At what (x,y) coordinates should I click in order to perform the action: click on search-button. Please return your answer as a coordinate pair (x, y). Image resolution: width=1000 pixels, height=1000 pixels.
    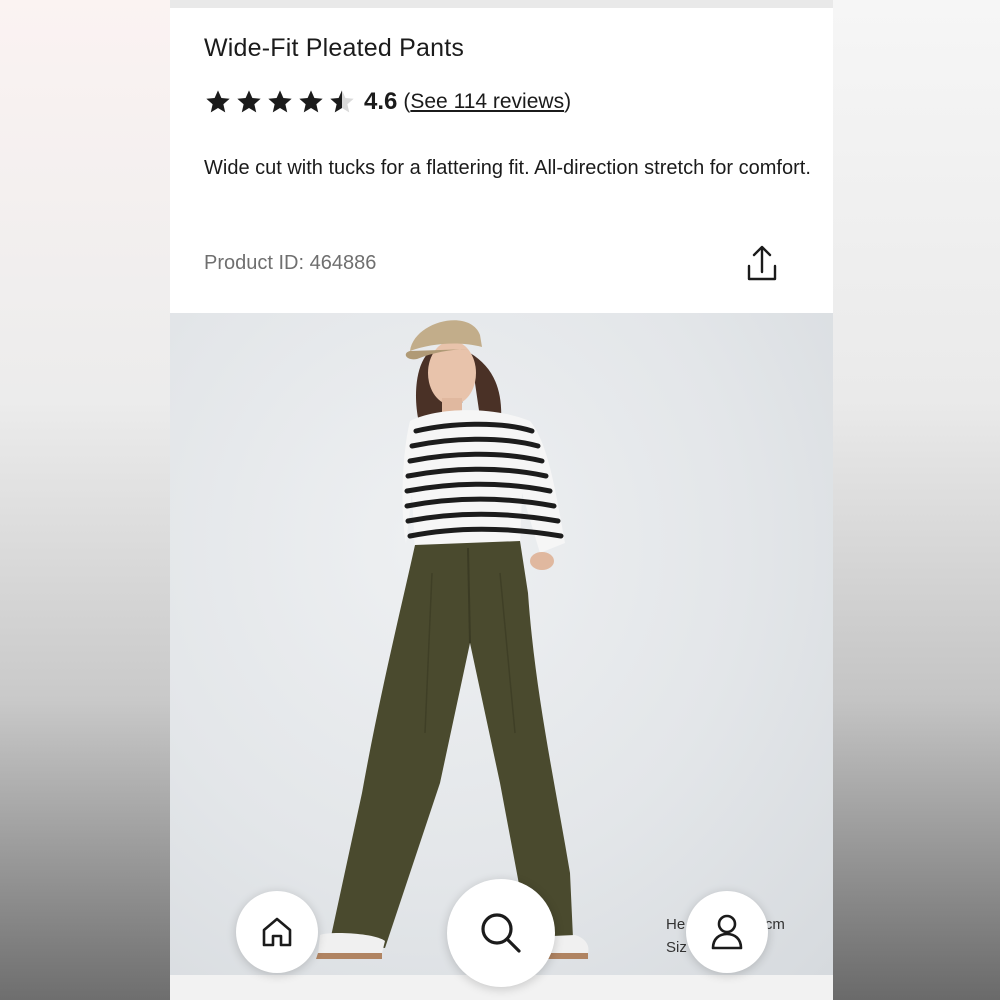
    Looking at the image, I should click on (501, 933).